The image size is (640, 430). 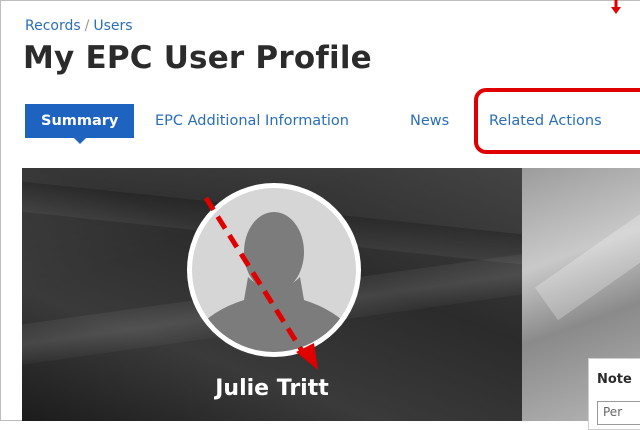 What do you see at coordinates (587, 258) in the screenshot?
I see `panel-texture` at bounding box center [587, 258].